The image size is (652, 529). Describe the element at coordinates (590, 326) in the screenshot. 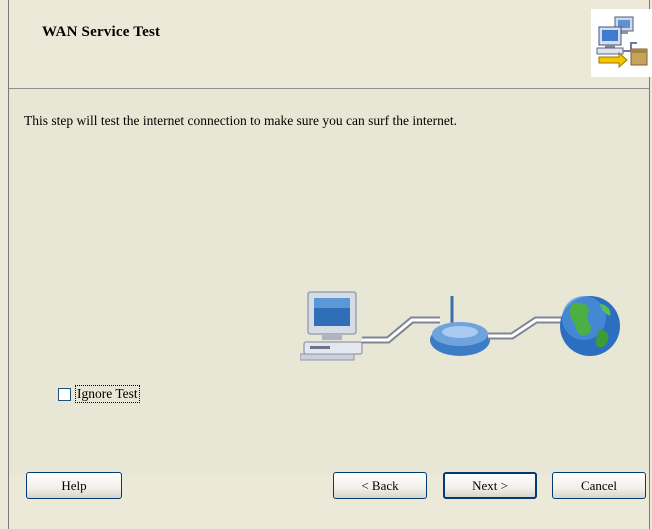

I see `globe-icon` at that location.